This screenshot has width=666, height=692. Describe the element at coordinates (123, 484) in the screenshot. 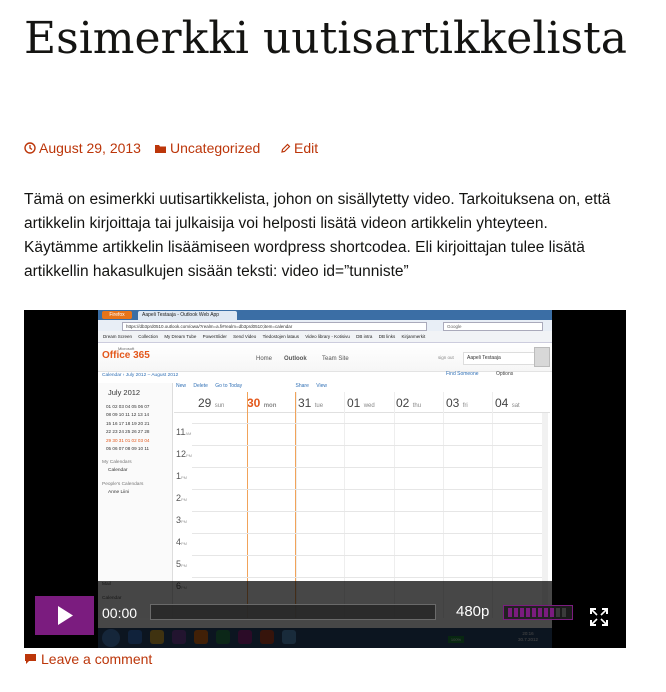

I see `peoples-calendars-heading: People's Calendars` at that location.